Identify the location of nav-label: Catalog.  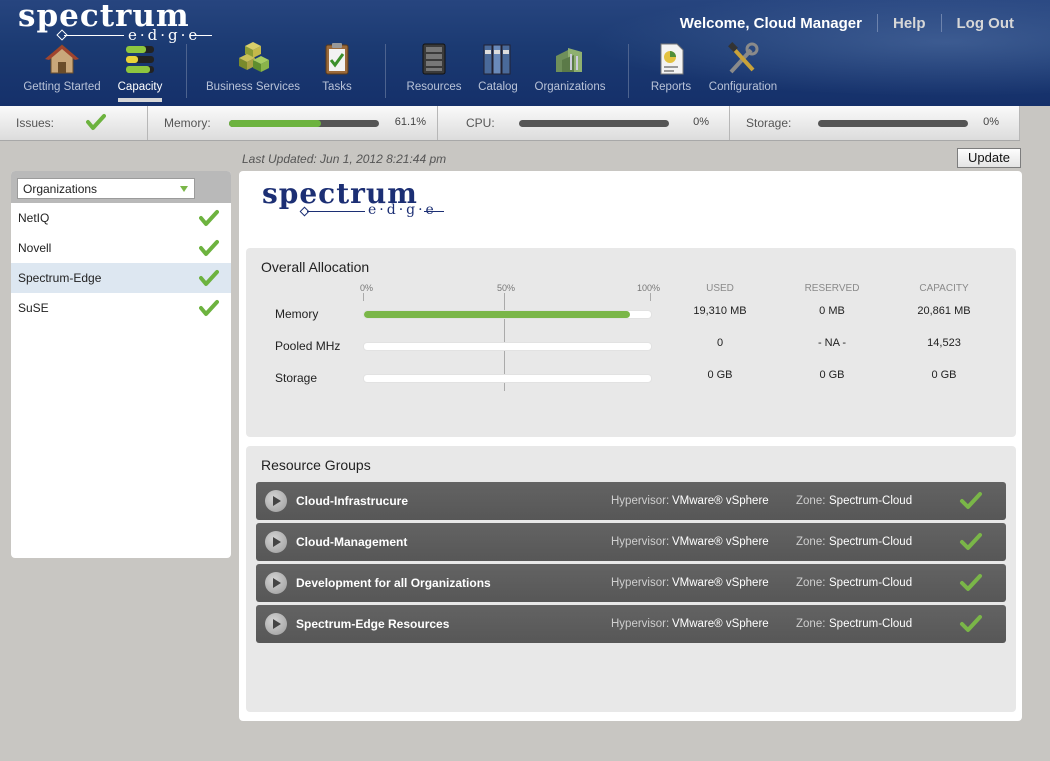
(498, 87).